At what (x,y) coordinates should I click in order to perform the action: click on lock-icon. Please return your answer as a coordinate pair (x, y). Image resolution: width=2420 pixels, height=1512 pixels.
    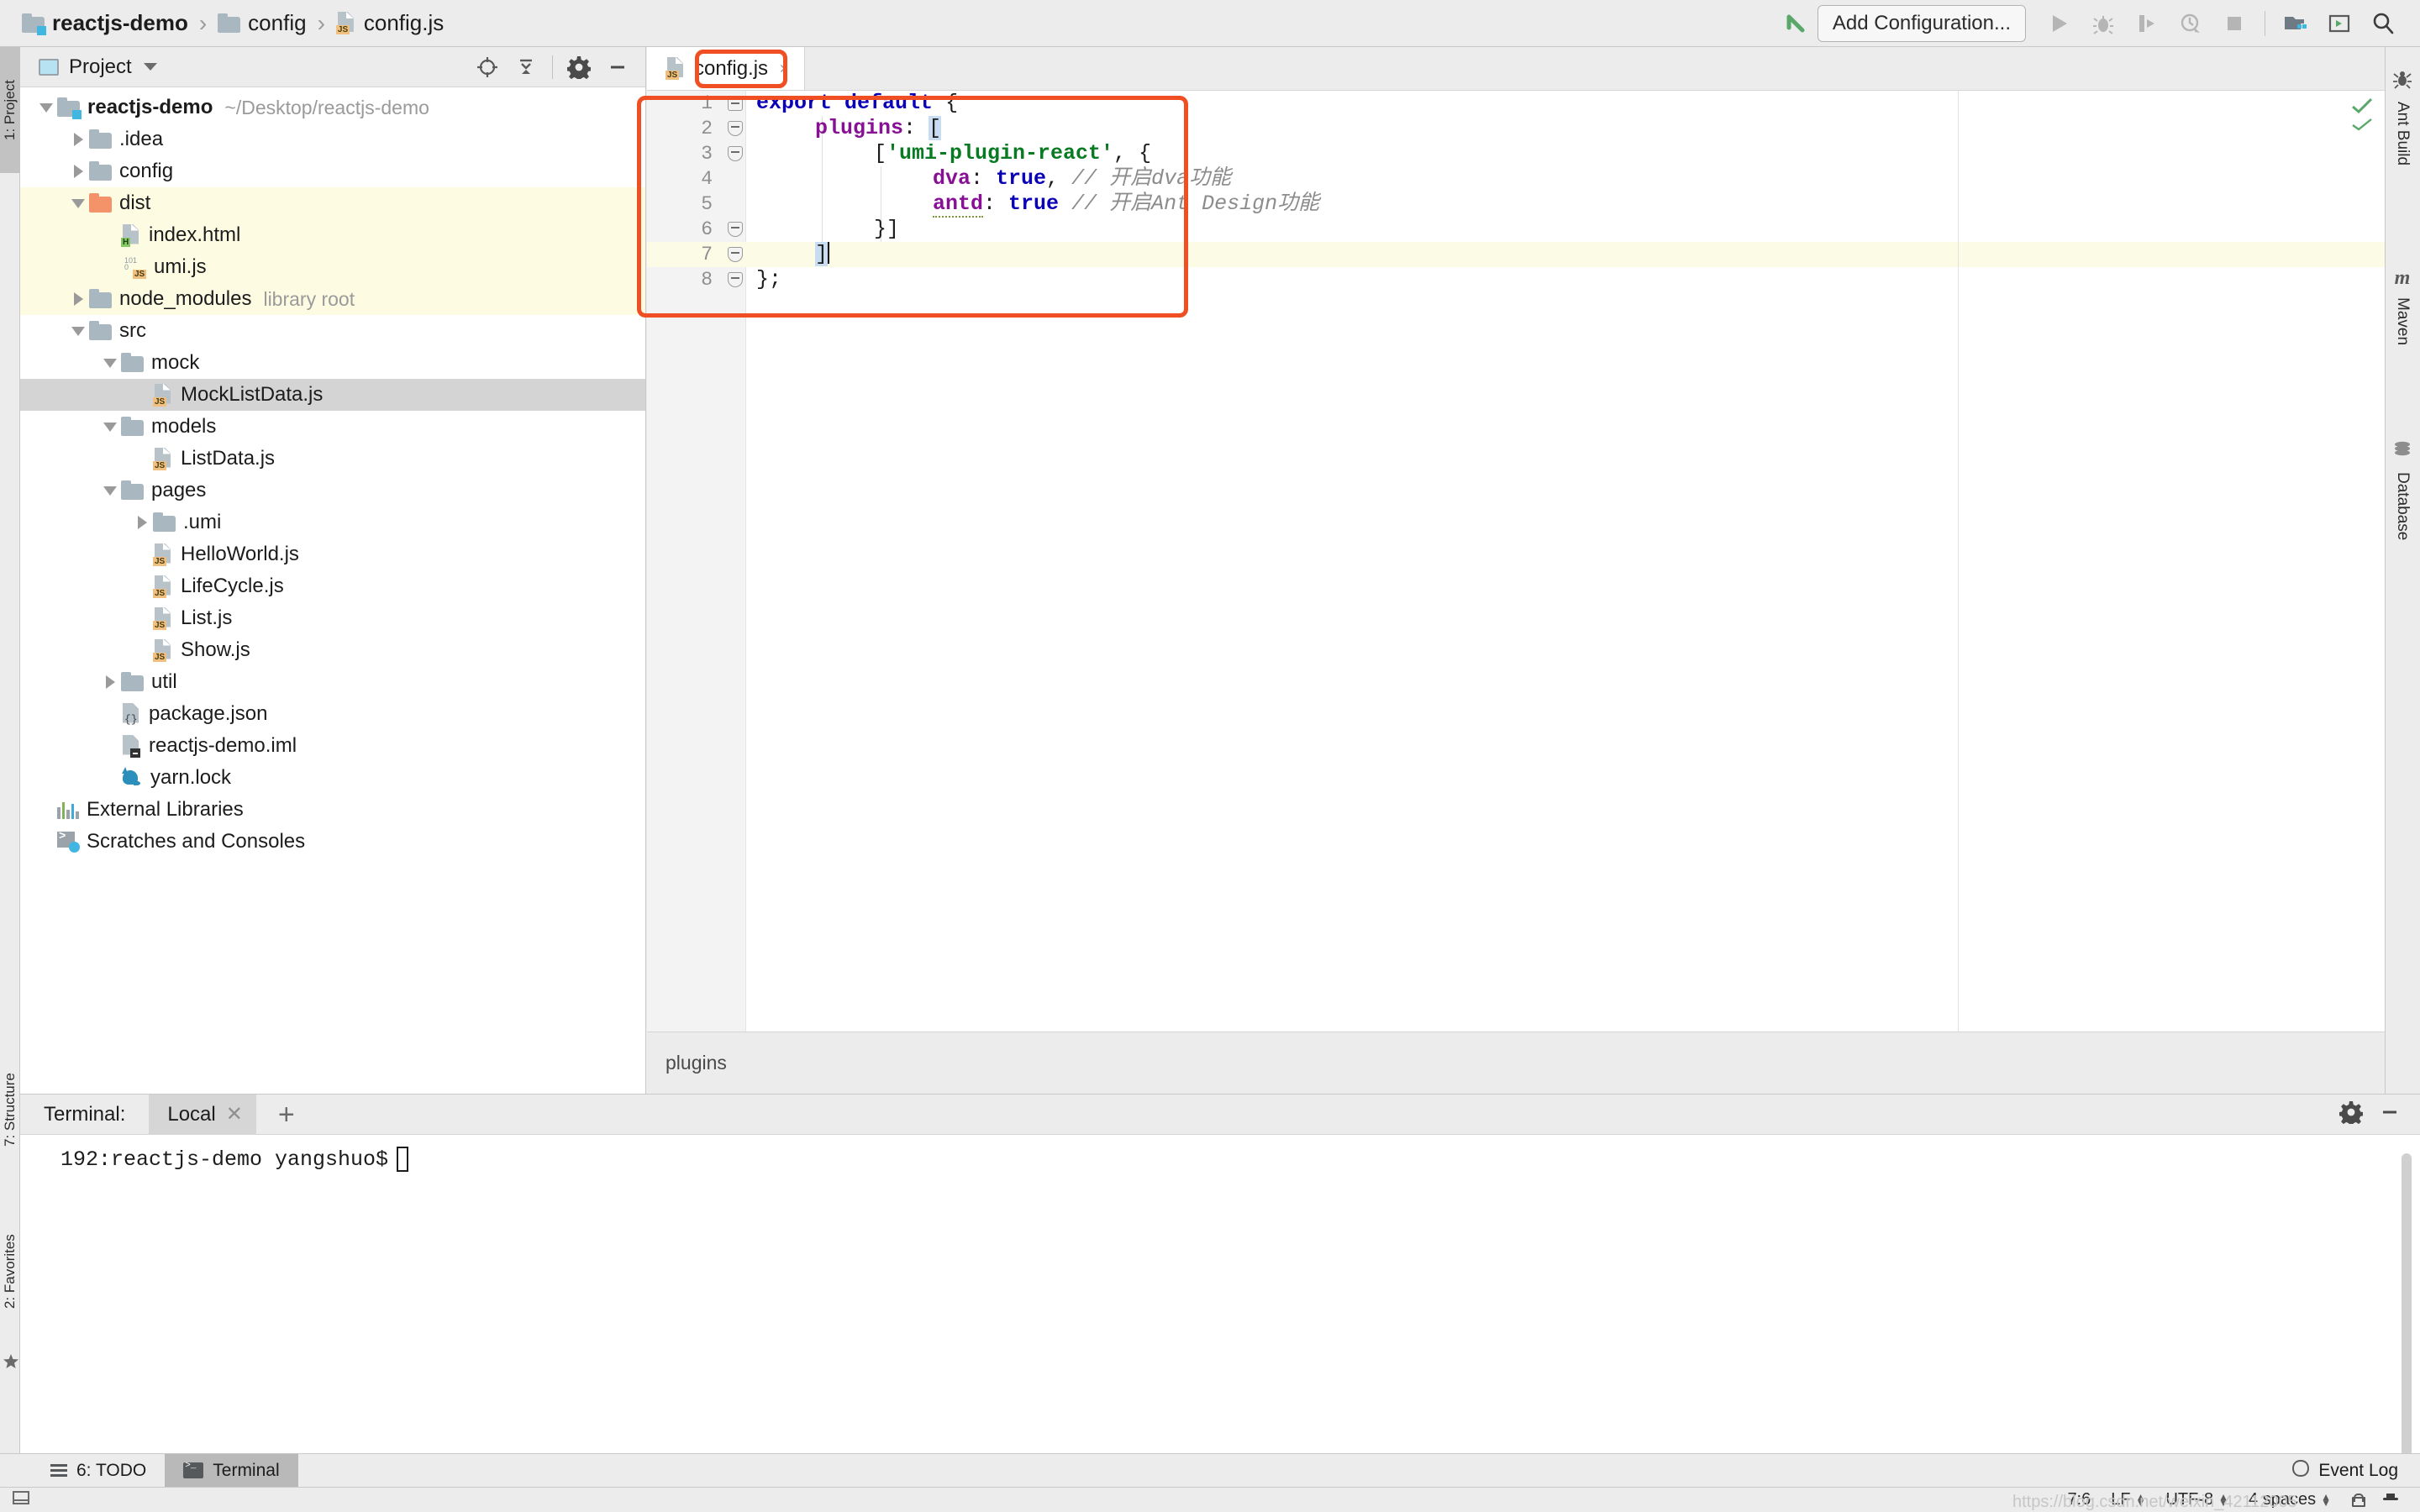
    Looking at the image, I should click on (2357, 1500).